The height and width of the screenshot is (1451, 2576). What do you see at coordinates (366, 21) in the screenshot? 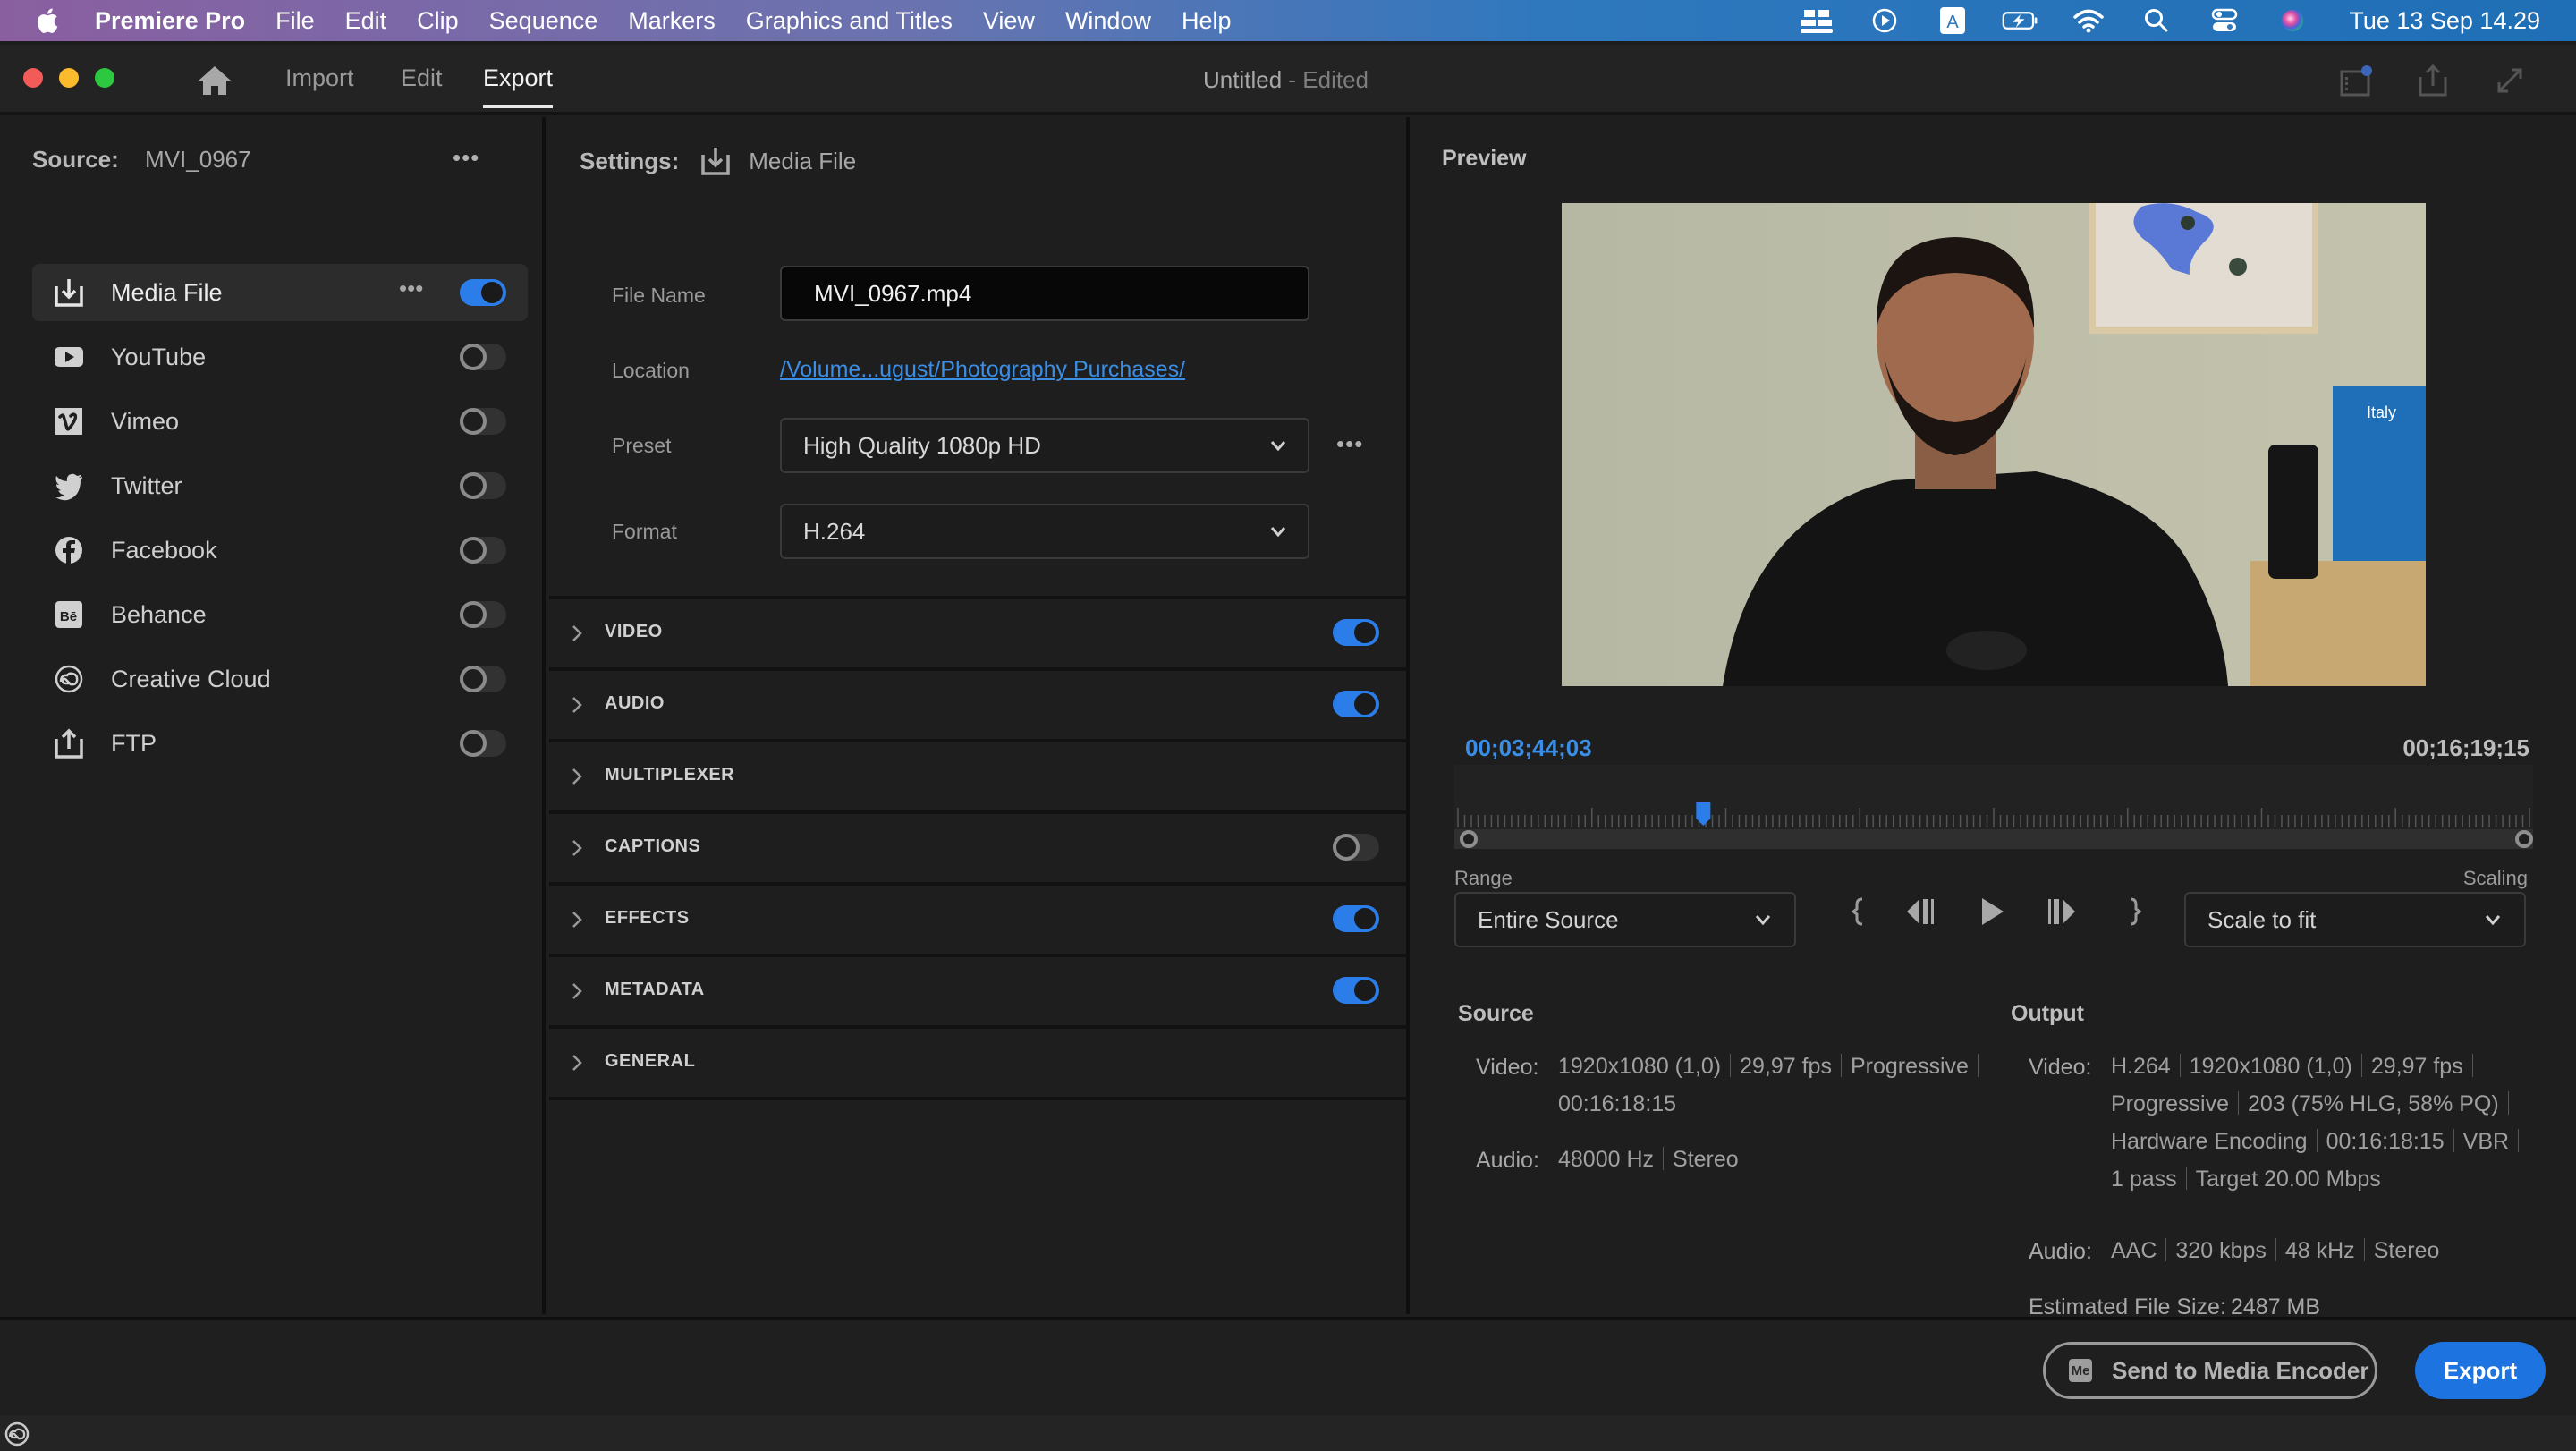
I see `menu-edit: Edit` at bounding box center [366, 21].